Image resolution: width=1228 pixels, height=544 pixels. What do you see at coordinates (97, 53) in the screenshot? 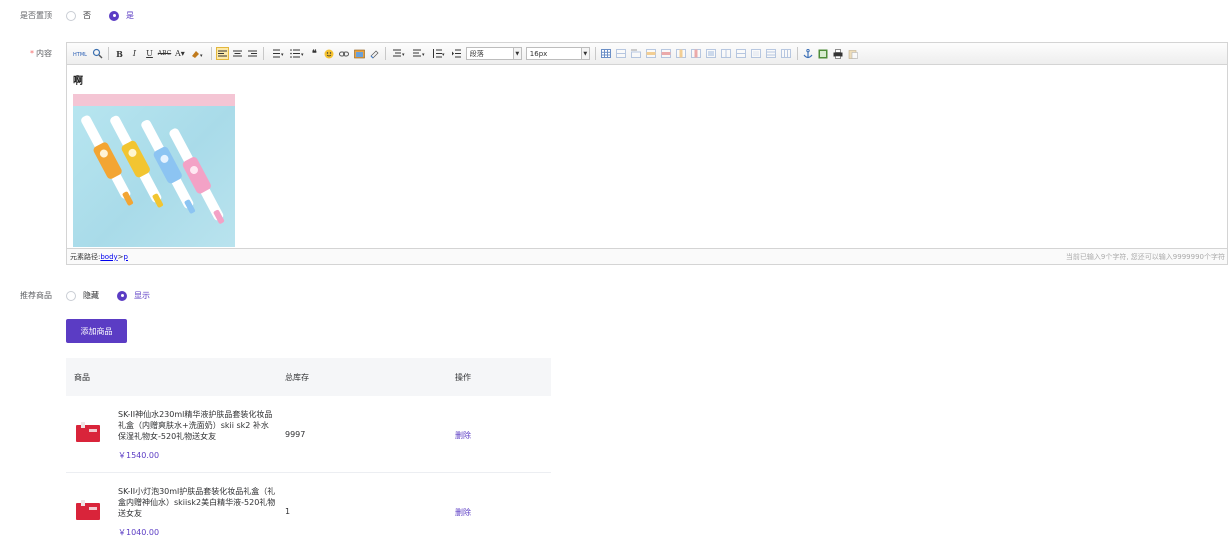
I see `preview-icon` at bounding box center [97, 53].